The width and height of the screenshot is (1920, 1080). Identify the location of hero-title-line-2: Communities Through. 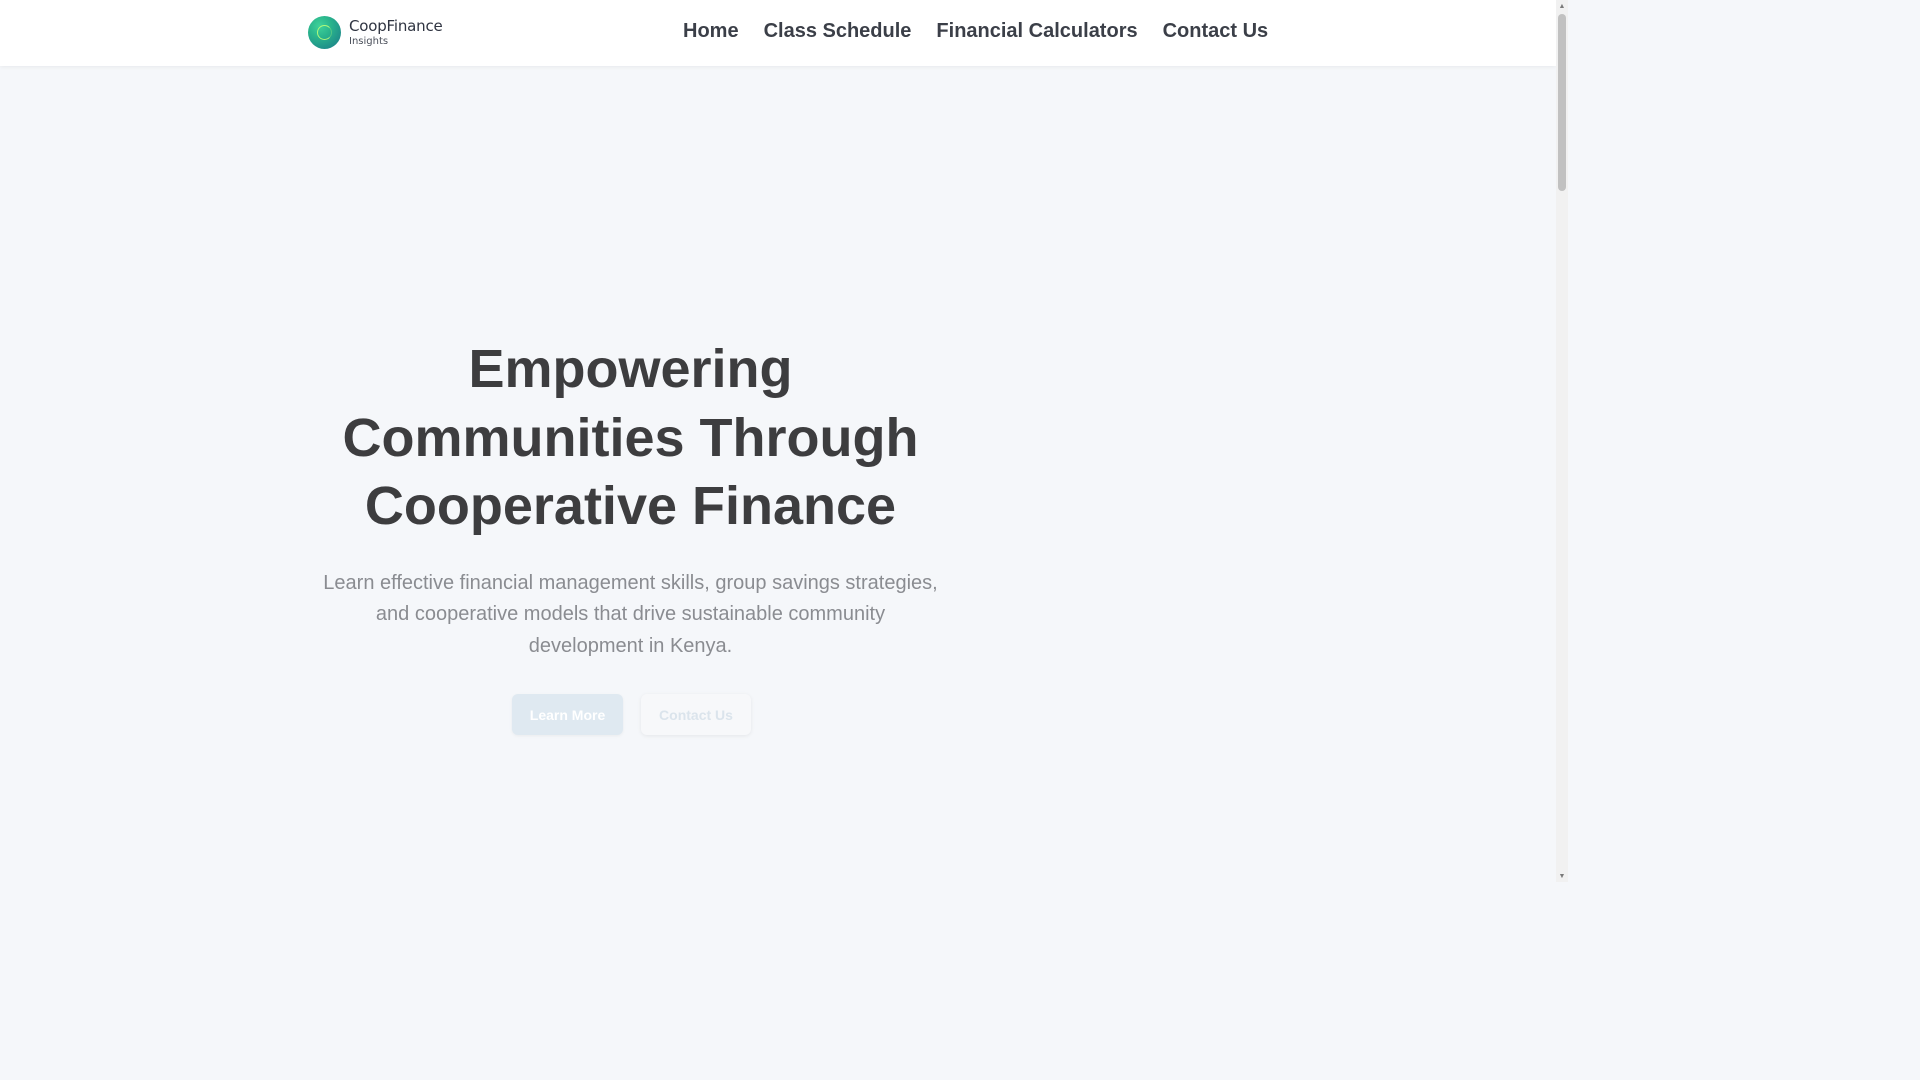
(630, 437).